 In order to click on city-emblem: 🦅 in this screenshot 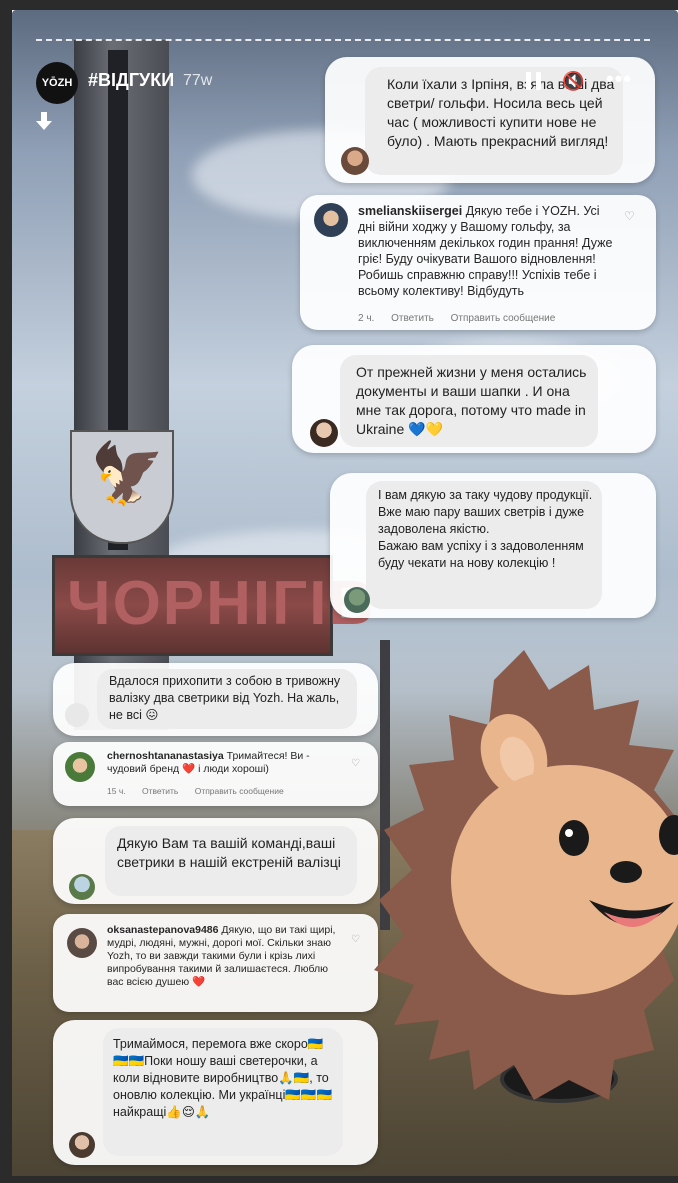, I will do `click(122, 487)`.